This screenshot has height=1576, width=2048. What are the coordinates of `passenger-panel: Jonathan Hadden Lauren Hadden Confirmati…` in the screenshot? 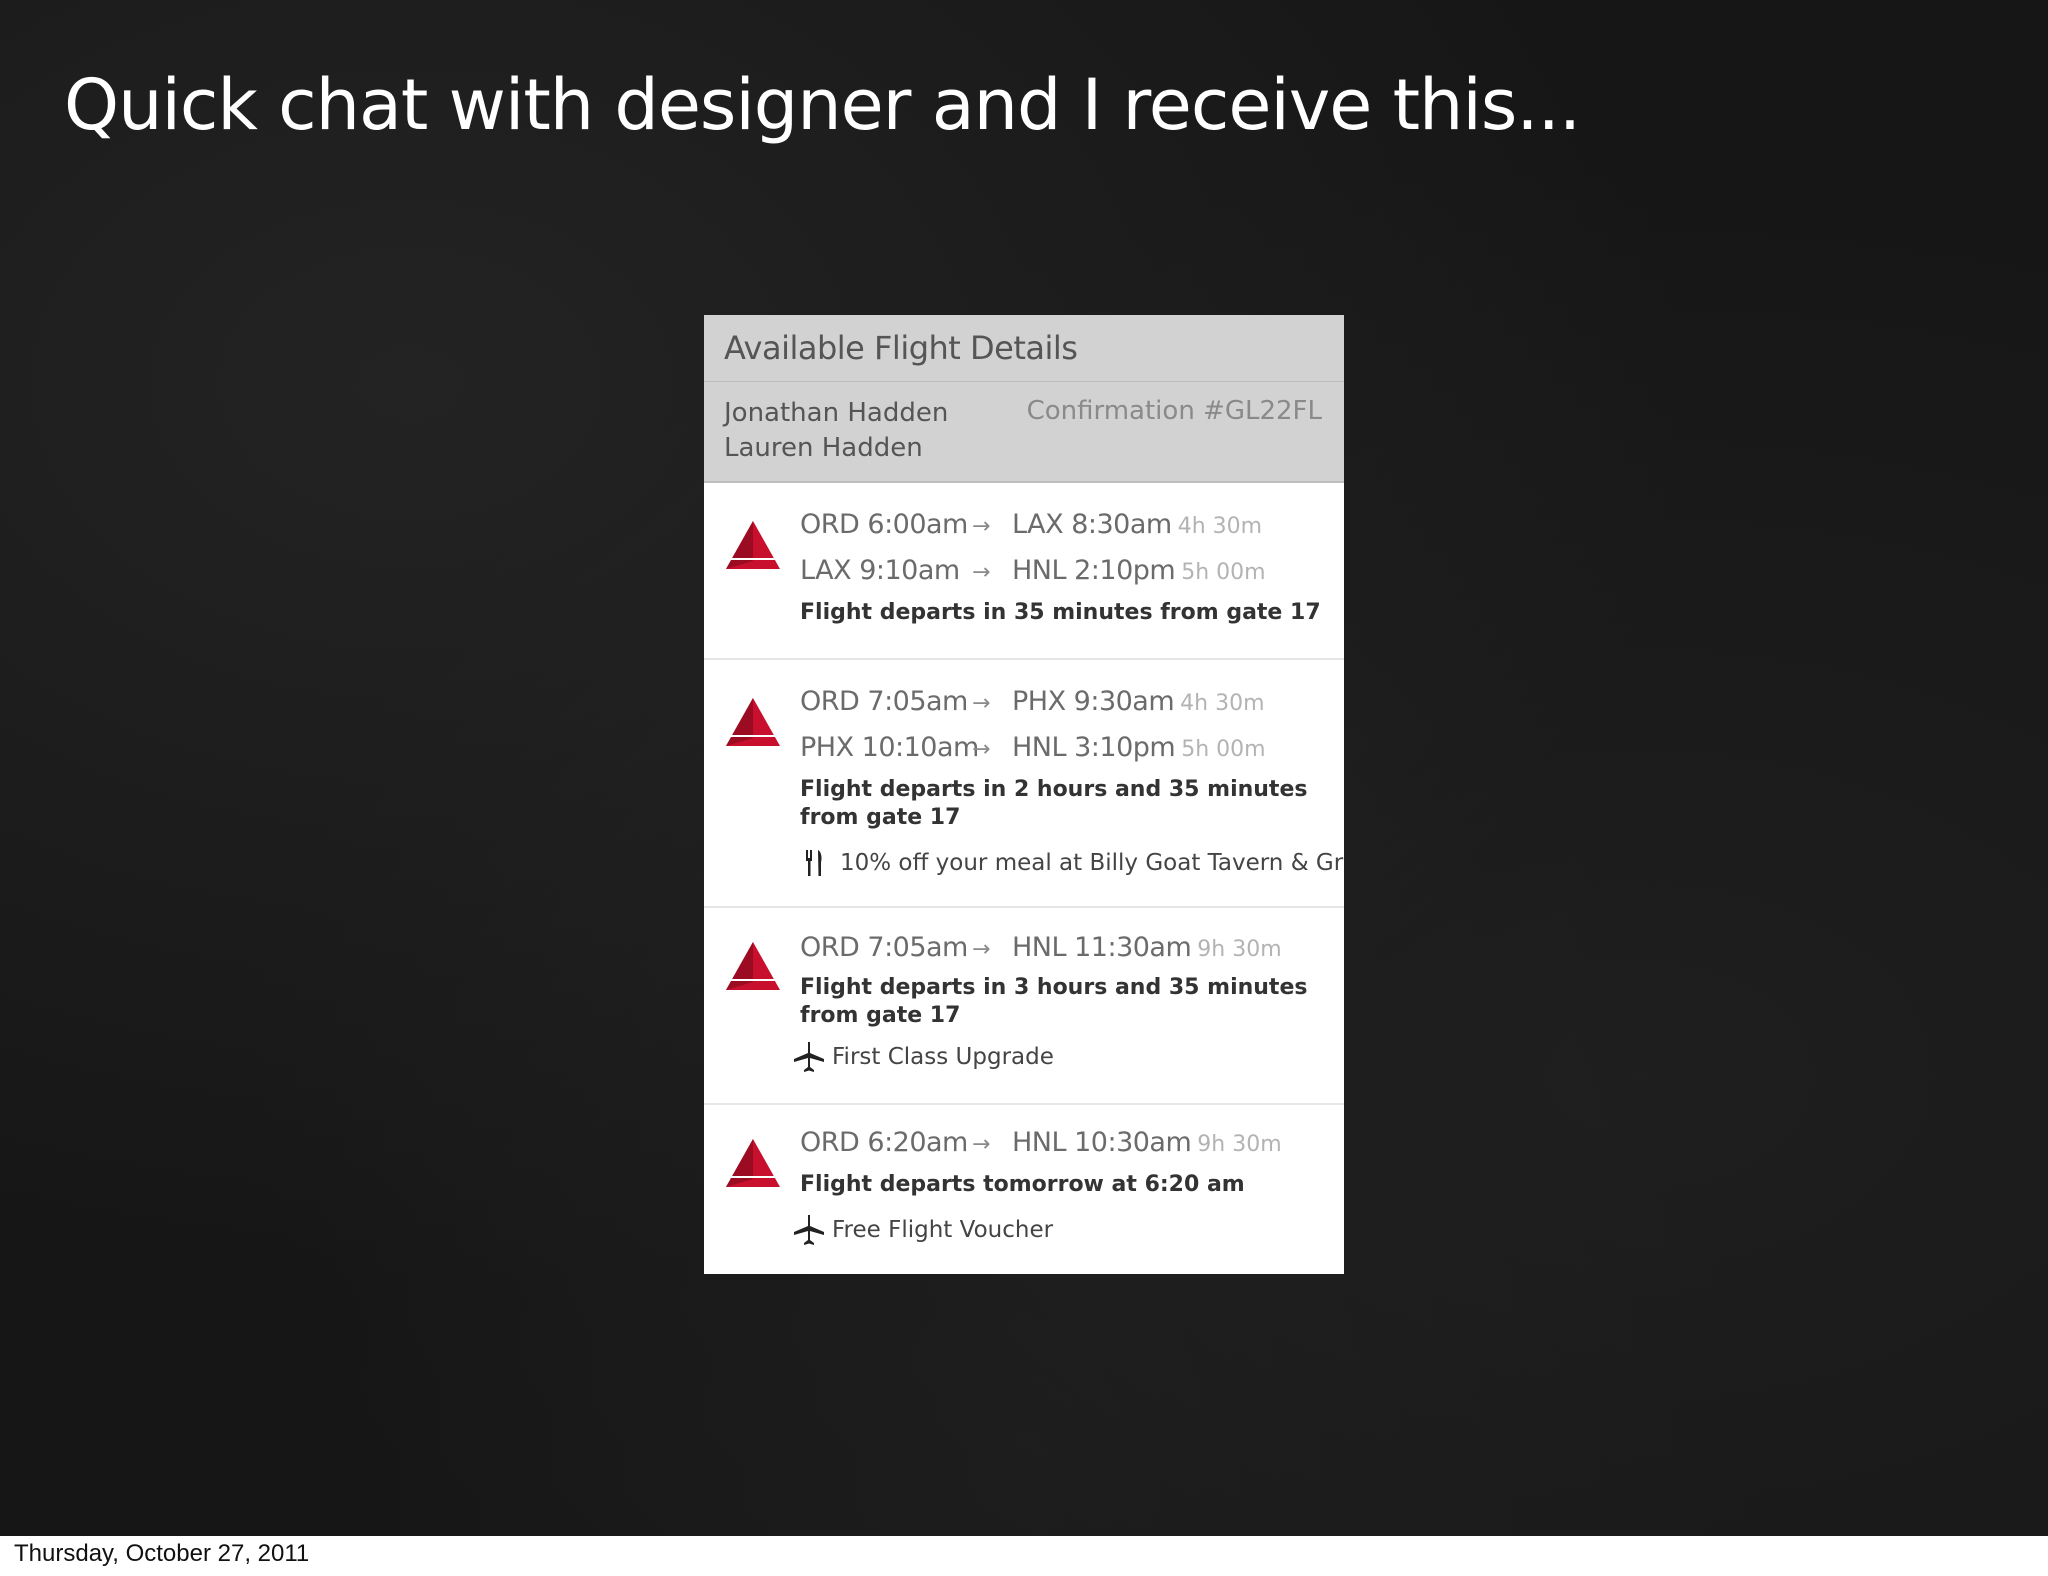 It's located at (1024, 432).